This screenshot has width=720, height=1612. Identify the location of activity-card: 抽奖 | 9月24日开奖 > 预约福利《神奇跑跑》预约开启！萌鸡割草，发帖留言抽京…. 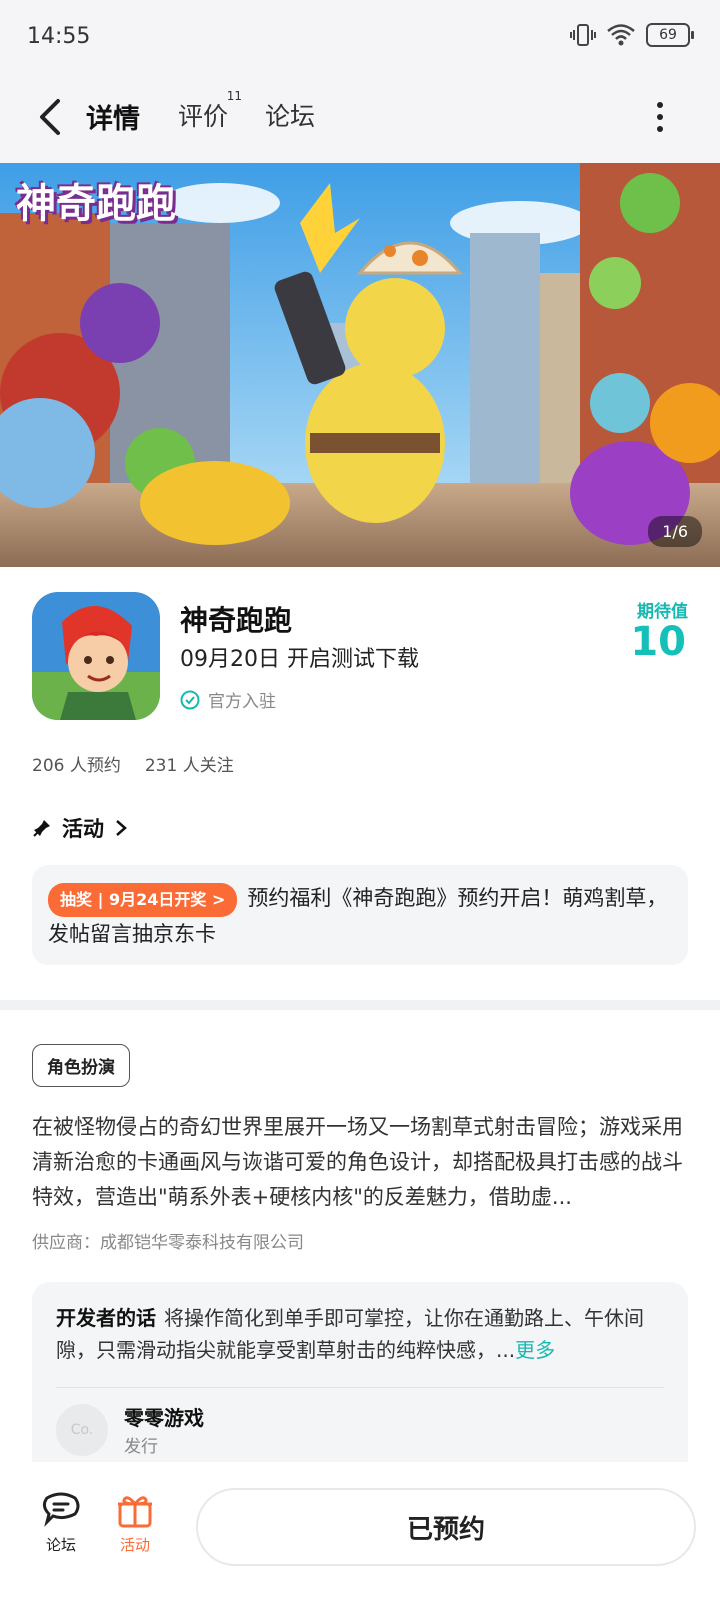
(360, 915).